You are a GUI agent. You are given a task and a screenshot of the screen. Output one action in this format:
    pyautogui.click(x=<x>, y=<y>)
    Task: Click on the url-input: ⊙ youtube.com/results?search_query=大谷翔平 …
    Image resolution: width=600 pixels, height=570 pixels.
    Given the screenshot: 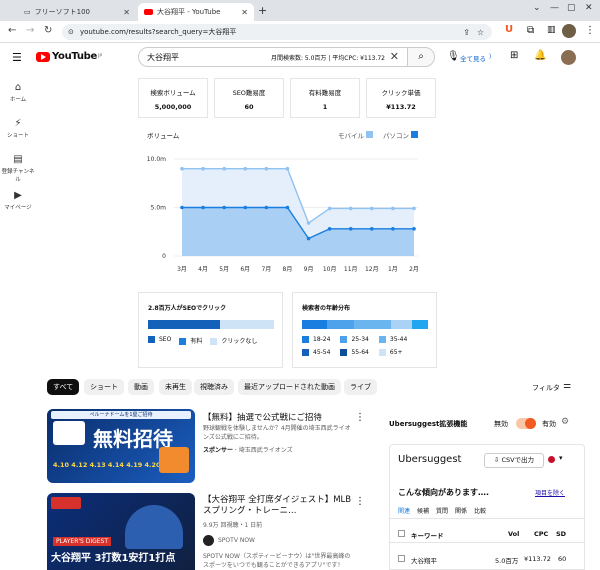 What is the action you would take?
    pyautogui.click(x=277, y=32)
    